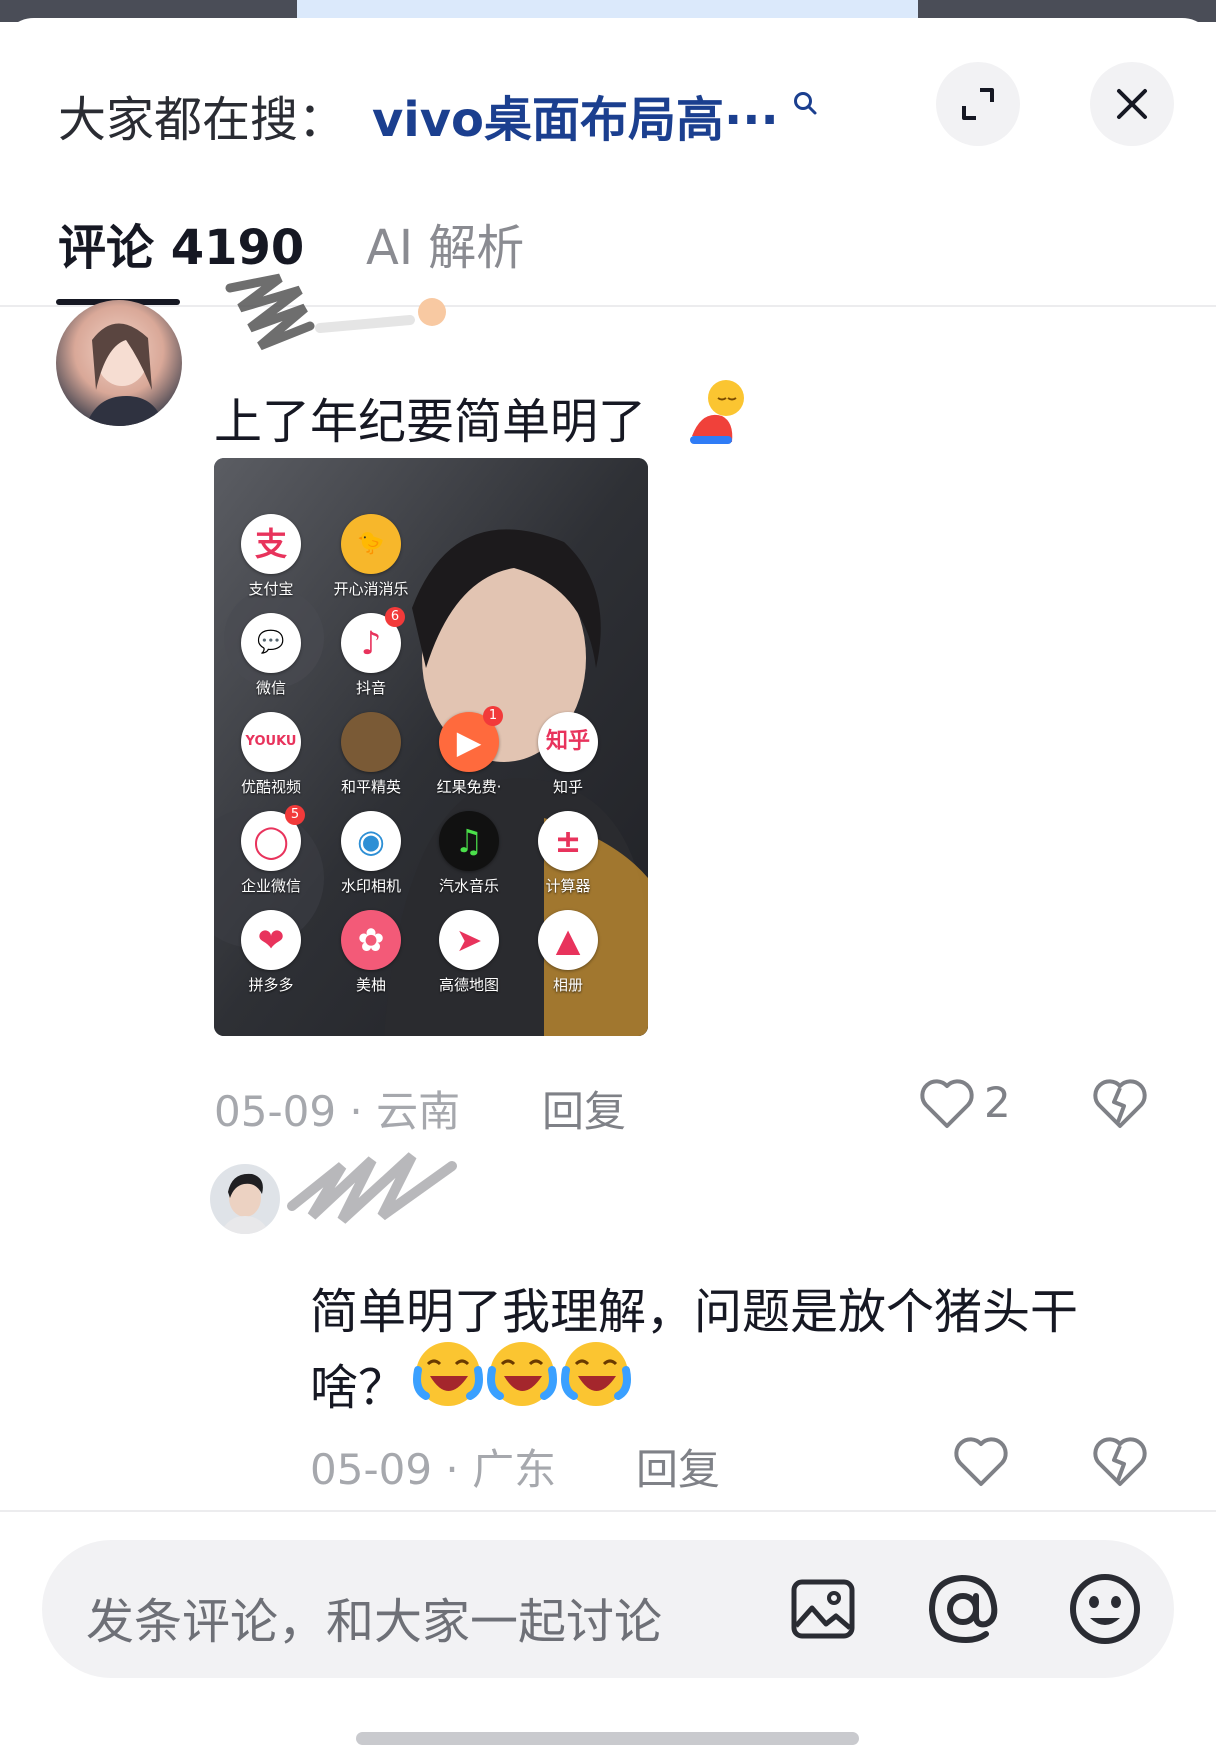 The image size is (1216, 1752). I want to click on like-count: 2, so click(997, 1102).